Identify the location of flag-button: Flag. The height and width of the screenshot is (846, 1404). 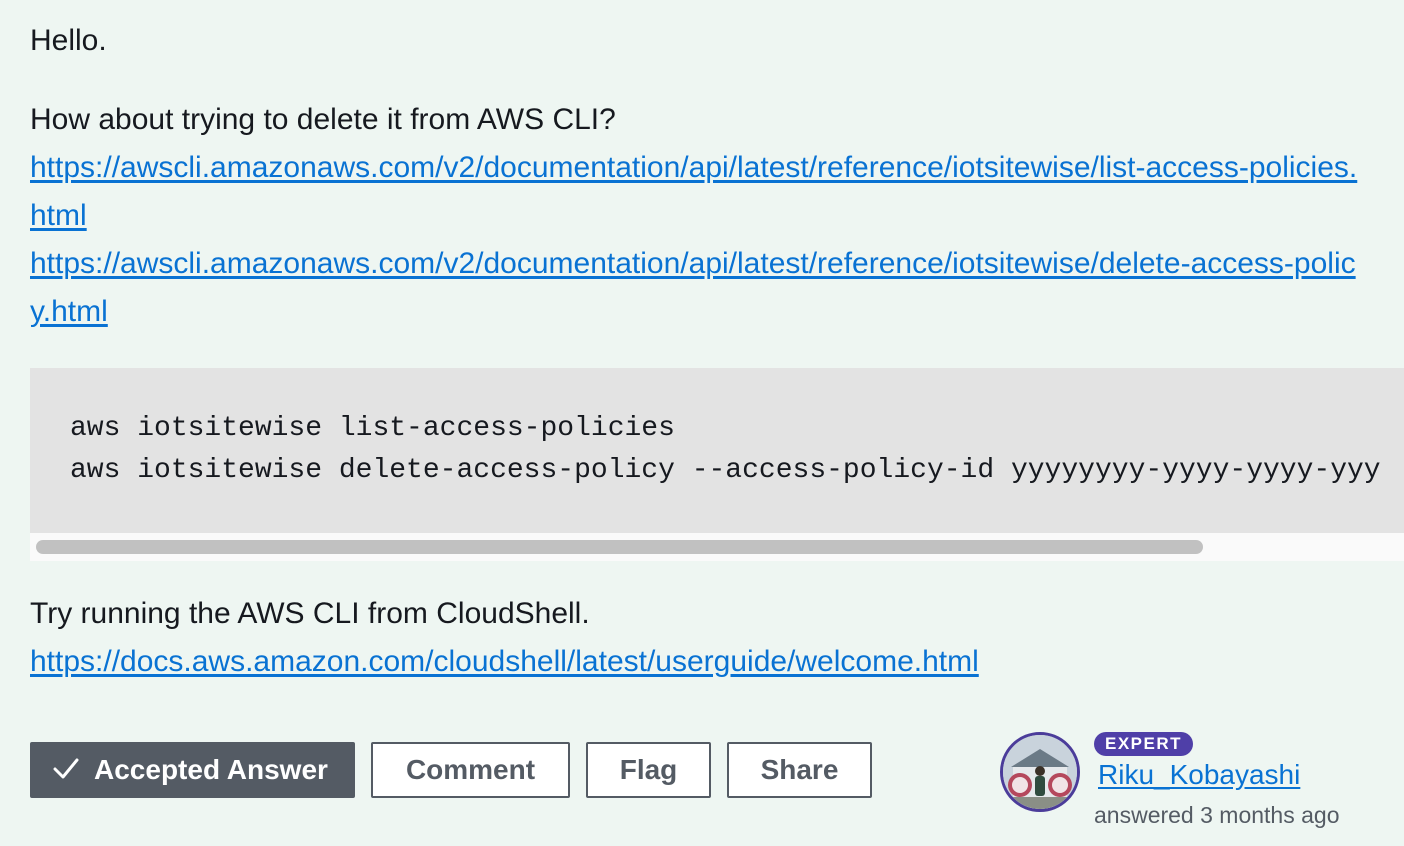
(648, 770).